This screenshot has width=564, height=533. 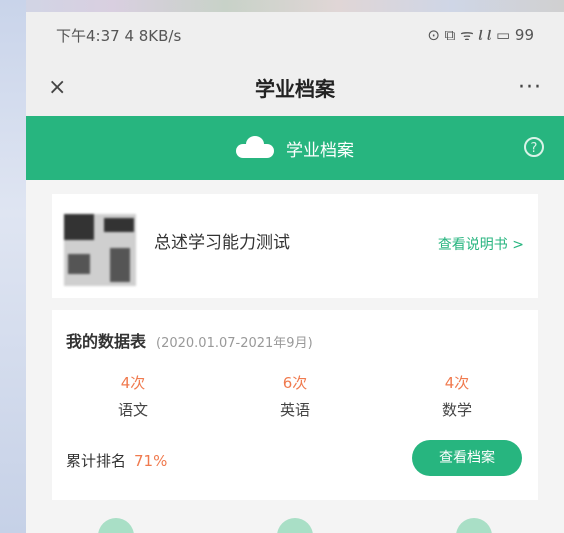 I want to click on top-bar: × 学业档案 ···, so click(x=295, y=87).